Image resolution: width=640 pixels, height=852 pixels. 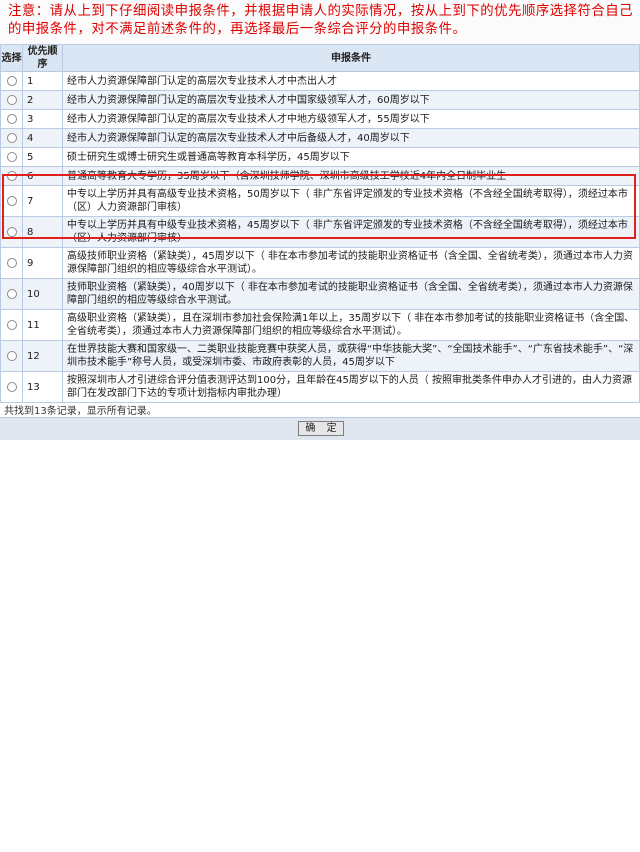 What do you see at coordinates (42, 157) in the screenshot?
I see `row-number: 5` at bounding box center [42, 157].